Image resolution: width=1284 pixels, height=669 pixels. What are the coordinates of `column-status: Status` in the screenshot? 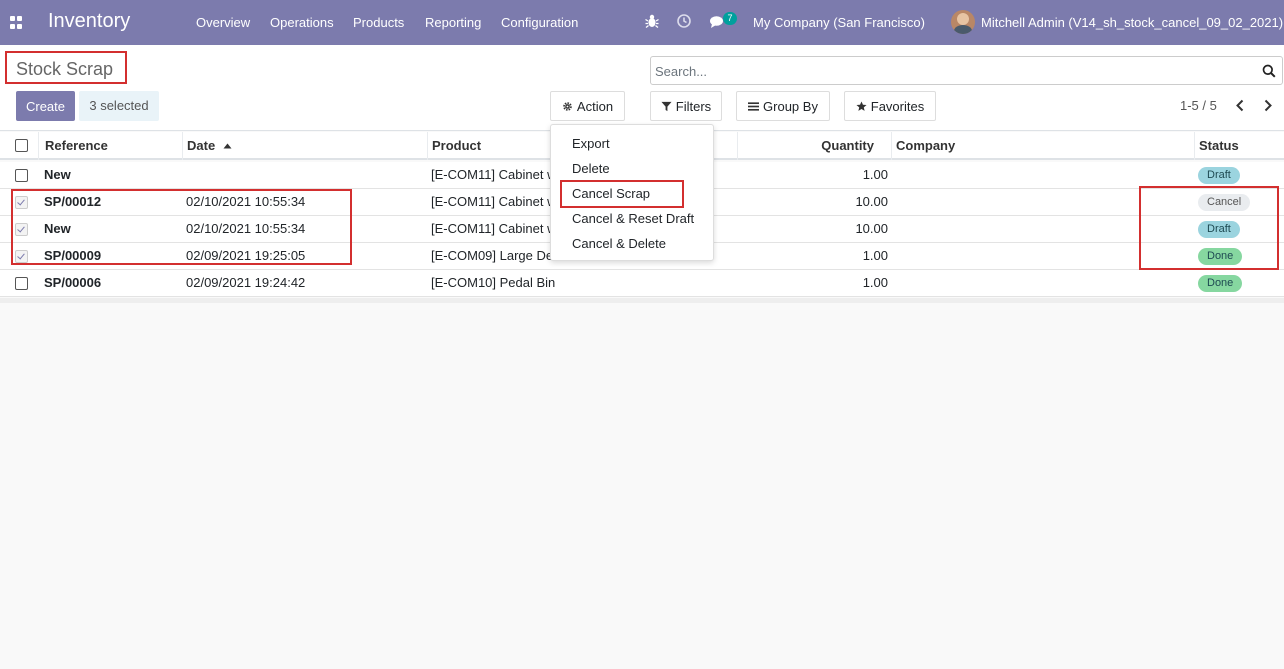 It's located at (1219, 146).